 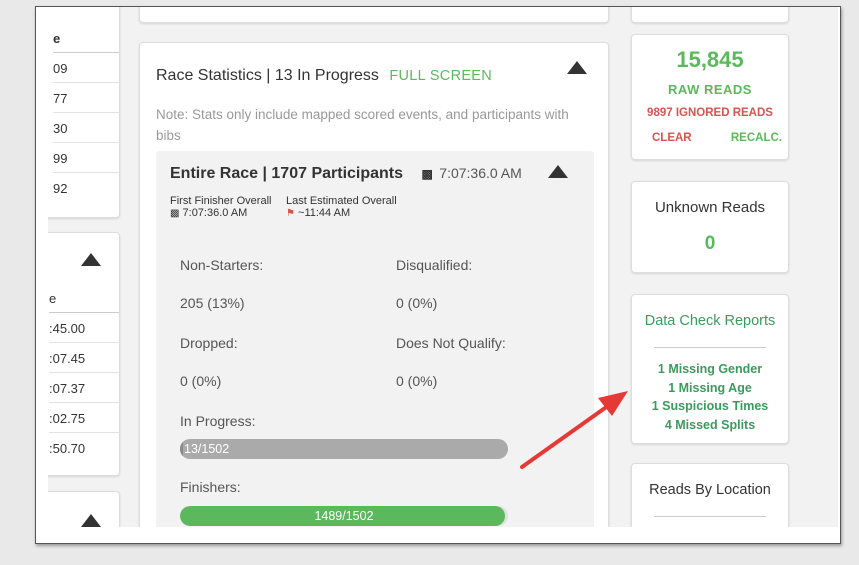 What do you see at coordinates (84, 509) in the screenshot?
I see `left-table-card-bottom` at bounding box center [84, 509].